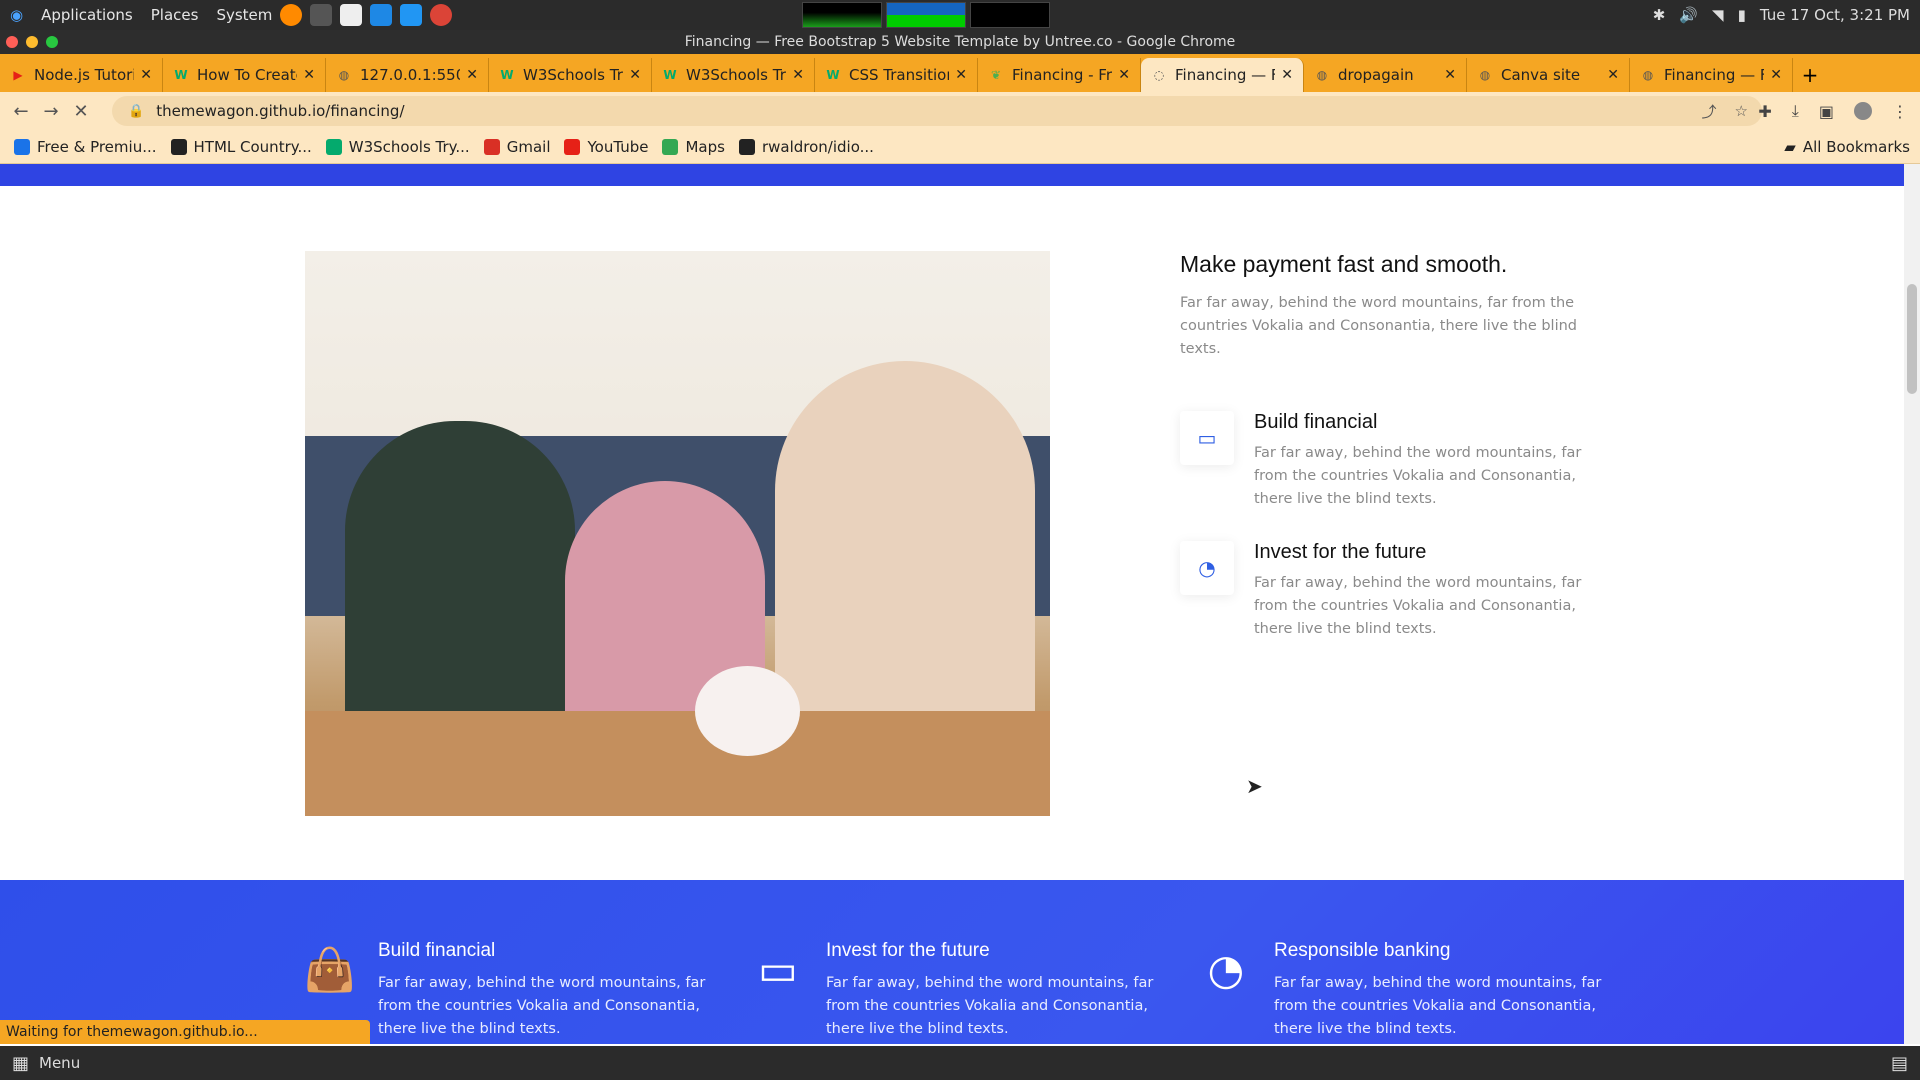 This screenshot has width=1920, height=1080. What do you see at coordinates (1863, 111) in the screenshot?
I see `profile-avatar` at bounding box center [1863, 111].